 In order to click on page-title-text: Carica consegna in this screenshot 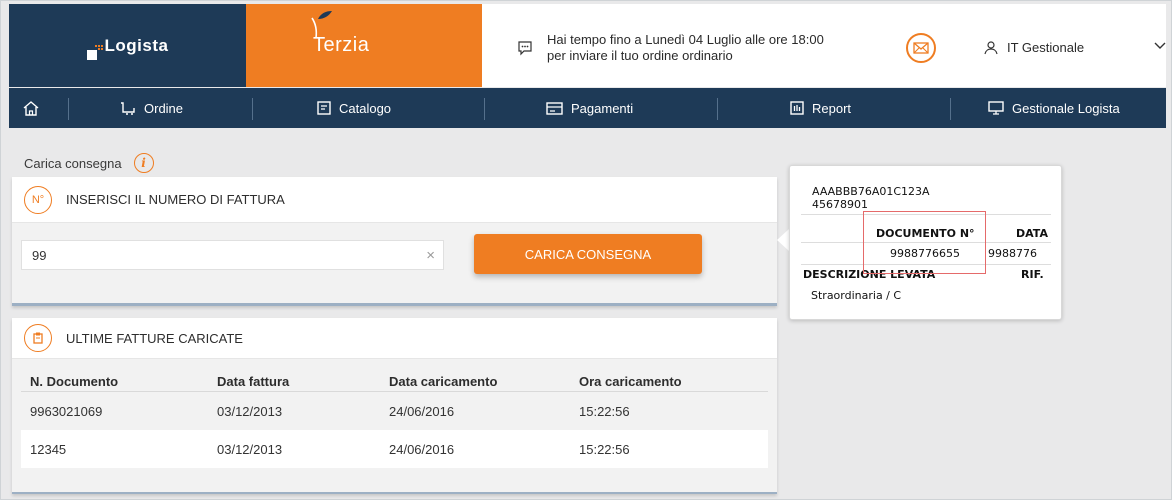, I will do `click(73, 163)`.